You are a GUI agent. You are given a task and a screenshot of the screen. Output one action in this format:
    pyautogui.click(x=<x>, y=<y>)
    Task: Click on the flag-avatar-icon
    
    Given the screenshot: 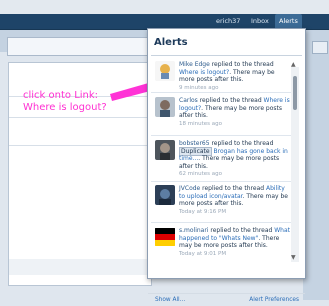 What is the action you would take?
    pyautogui.click(x=165, y=237)
    